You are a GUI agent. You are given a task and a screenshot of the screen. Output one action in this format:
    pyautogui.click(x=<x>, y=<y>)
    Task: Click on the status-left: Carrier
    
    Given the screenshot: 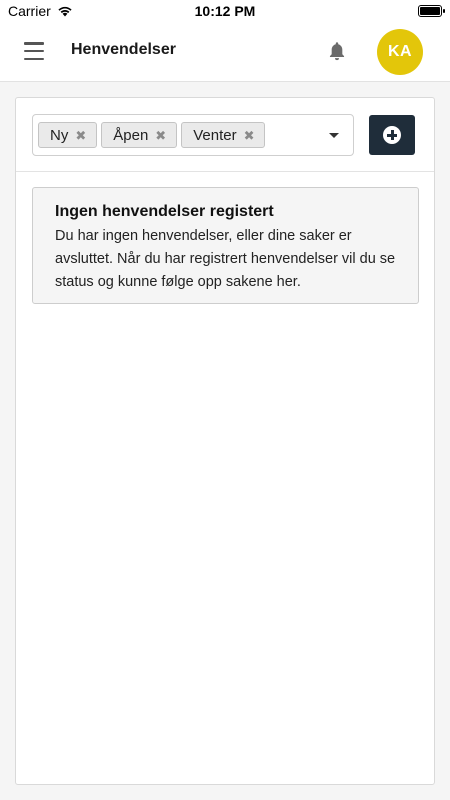 What is the action you would take?
    pyautogui.click(x=40, y=11)
    